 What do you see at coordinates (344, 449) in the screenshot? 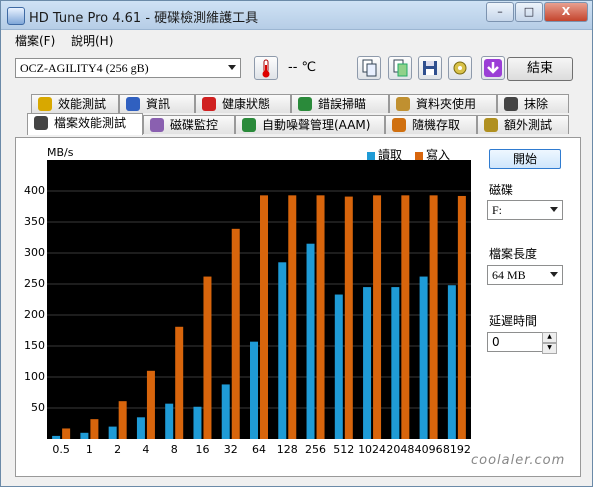
I see `x-tick-label: 512` at bounding box center [344, 449].